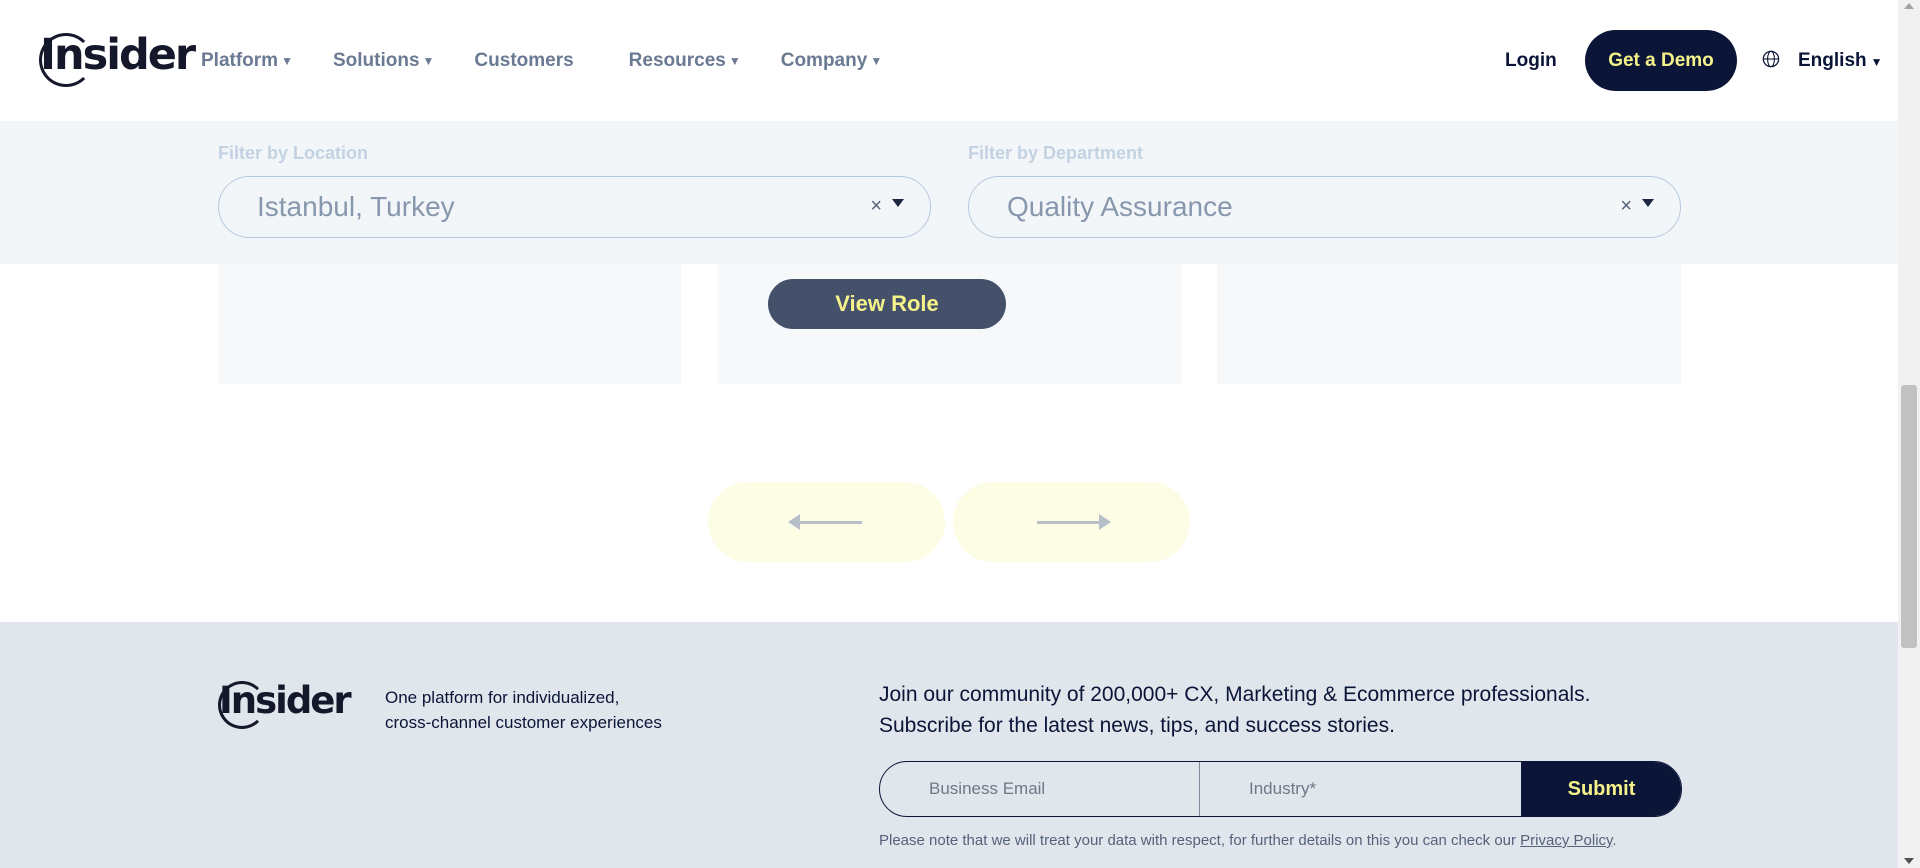 This screenshot has height=868, width=1920. I want to click on previous-button, so click(826, 522).